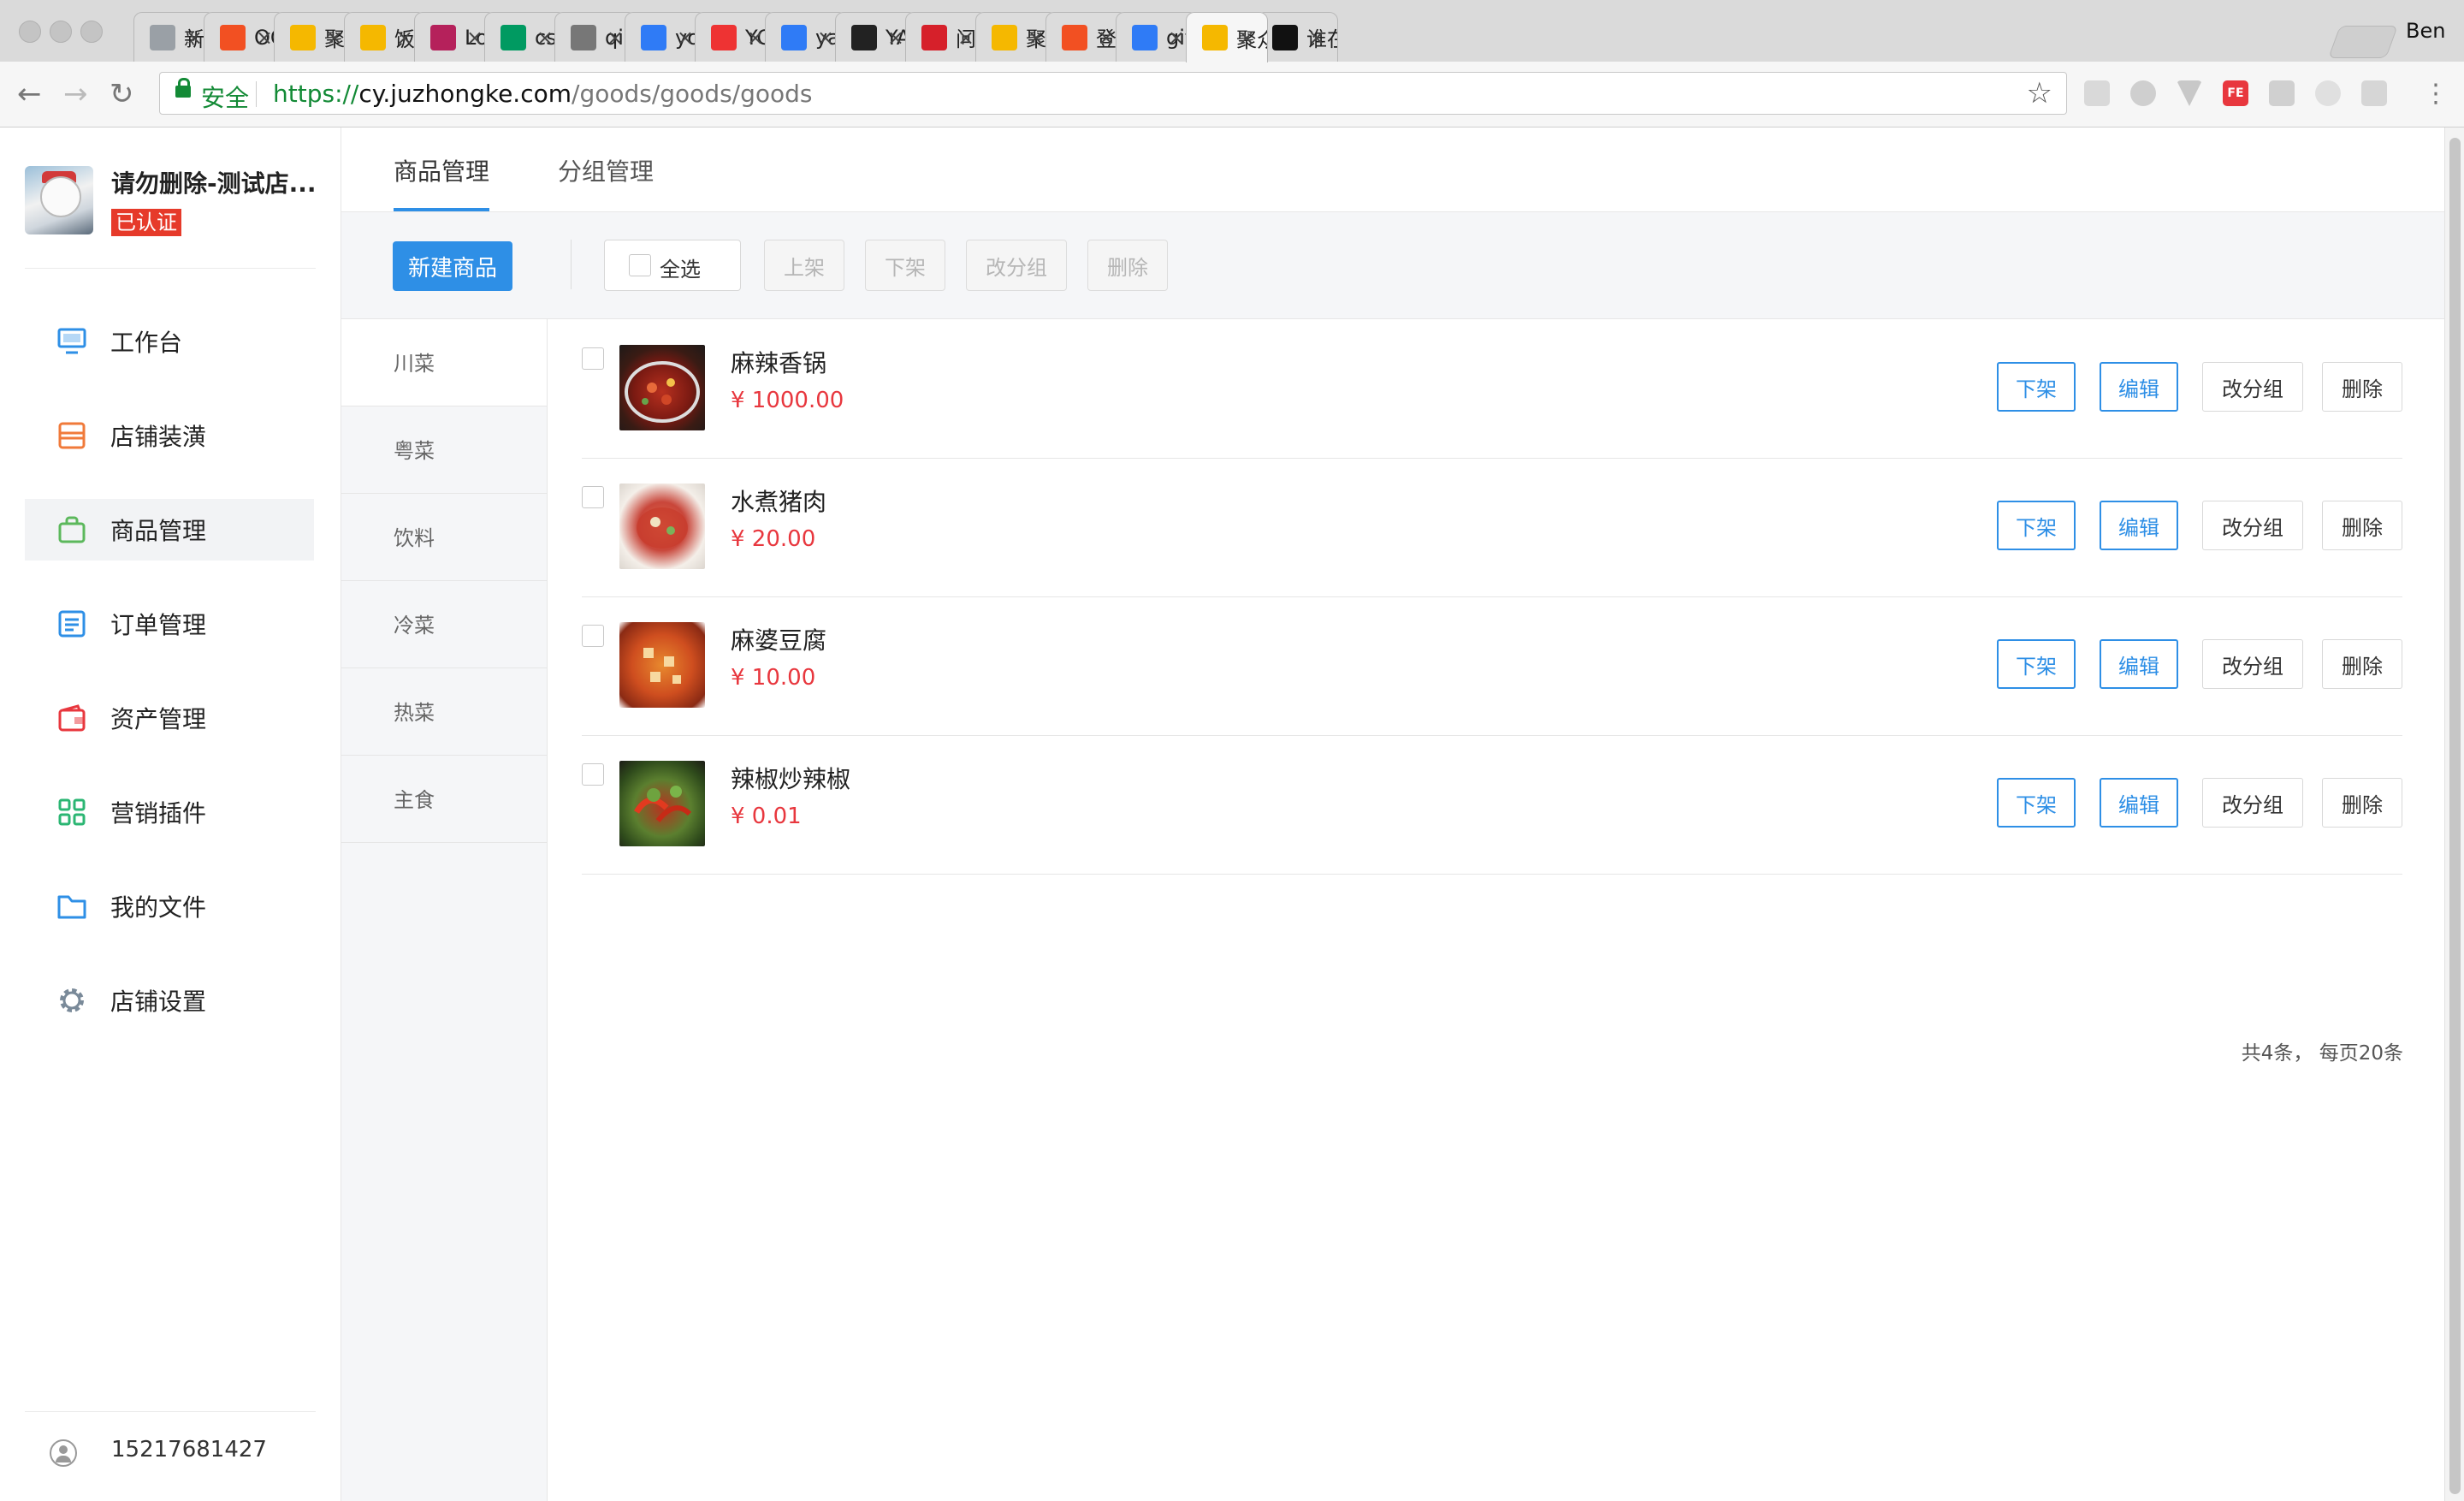 This screenshot has width=2464, height=1501. I want to click on group-item-cold-dishes: 冷菜, so click(444, 624).